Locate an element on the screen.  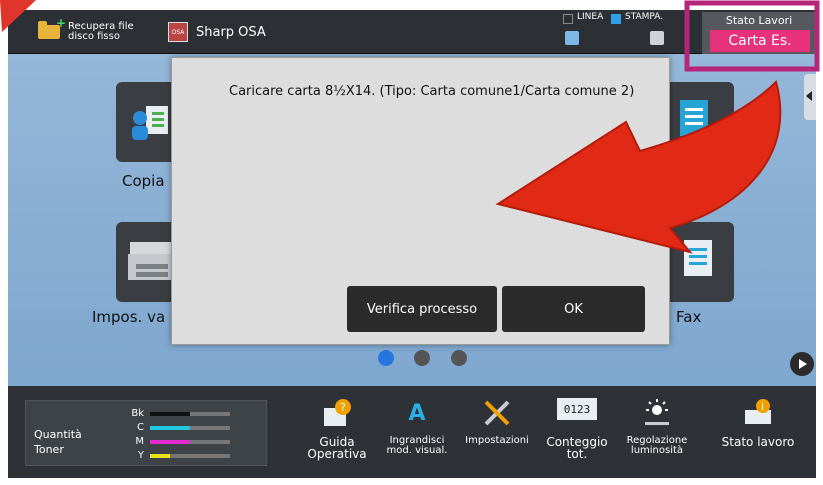
osa-icon: OSA is located at coordinates (178, 32).